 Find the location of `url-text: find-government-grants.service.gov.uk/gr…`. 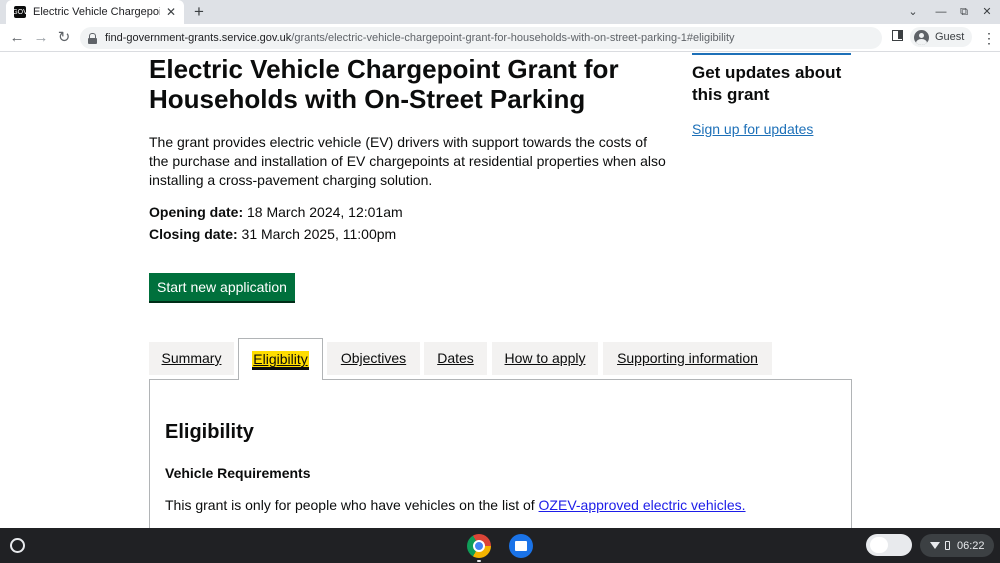

url-text: find-government-grants.service.gov.uk/gr… is located at coordinates (420, 38).